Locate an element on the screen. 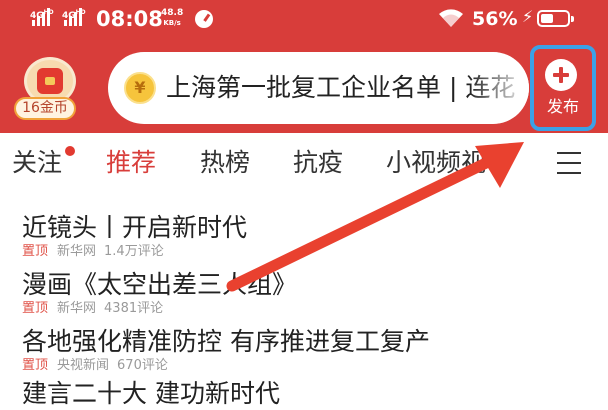 The image size is (608, 410). notification-dot is located at coordinates (70, 151).